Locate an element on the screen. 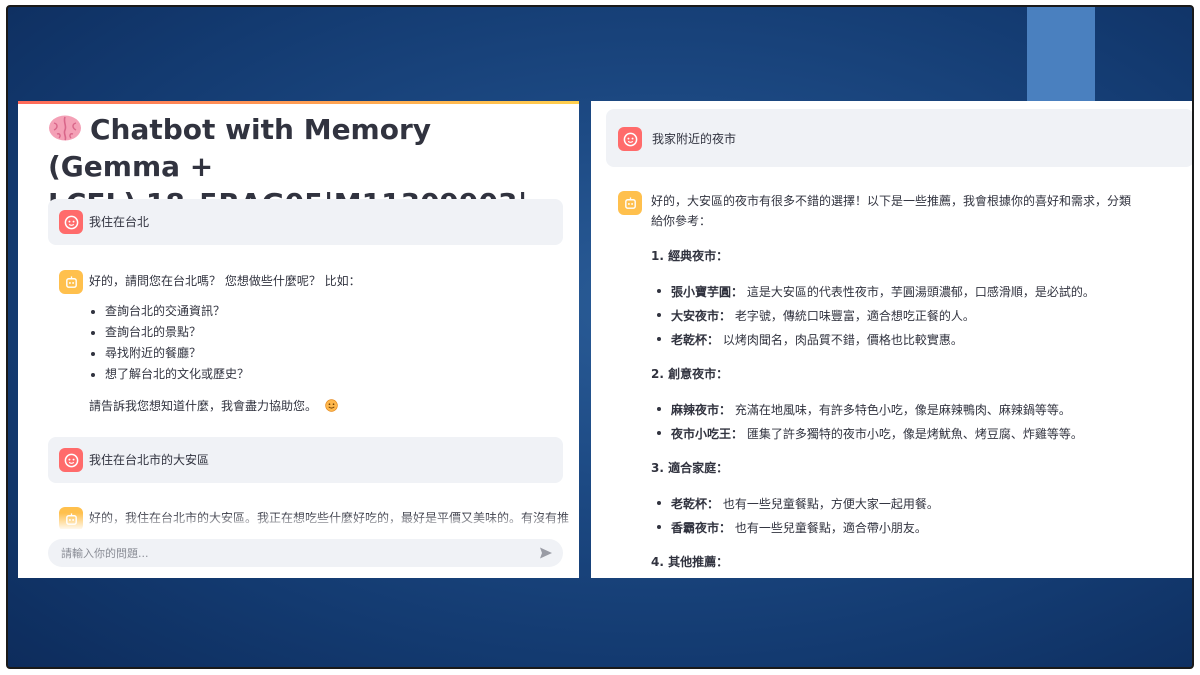 Image resolution: width=1200 pixels, height=675 pixels. item-desc: 匯集了許多獨特的夜市小吃，像是烤魷魚、烤豆腐、炸雞等等。 is located at coordinates (914, 434).